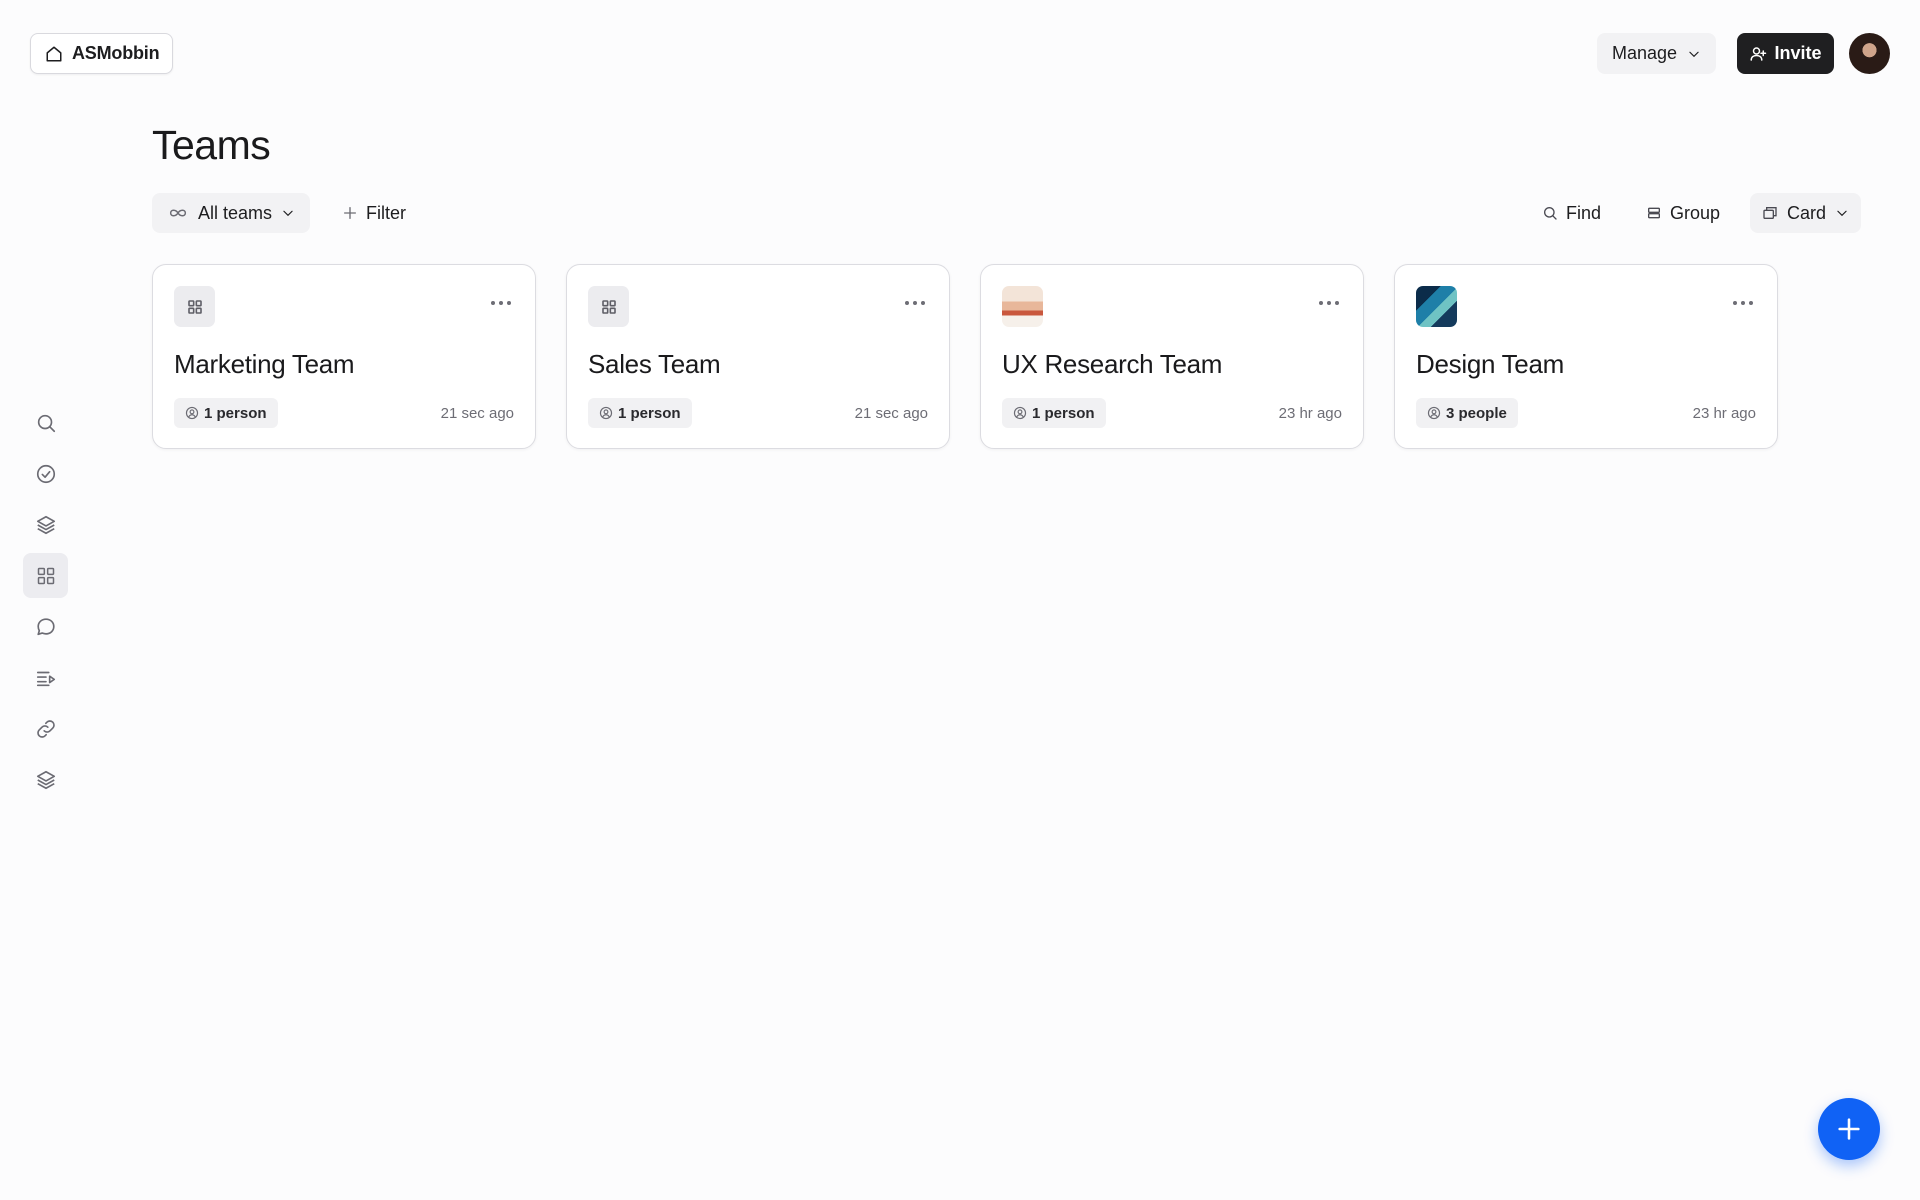  I want to click on sidebar-item-playlists, so click(45, 677).